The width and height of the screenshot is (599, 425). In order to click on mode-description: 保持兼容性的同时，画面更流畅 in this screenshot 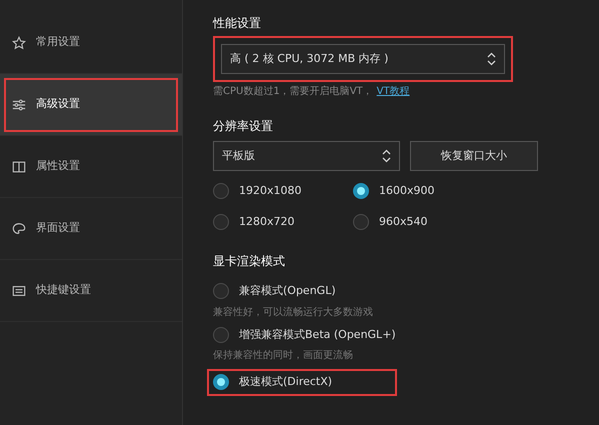, I will do `click(283, 355)`.